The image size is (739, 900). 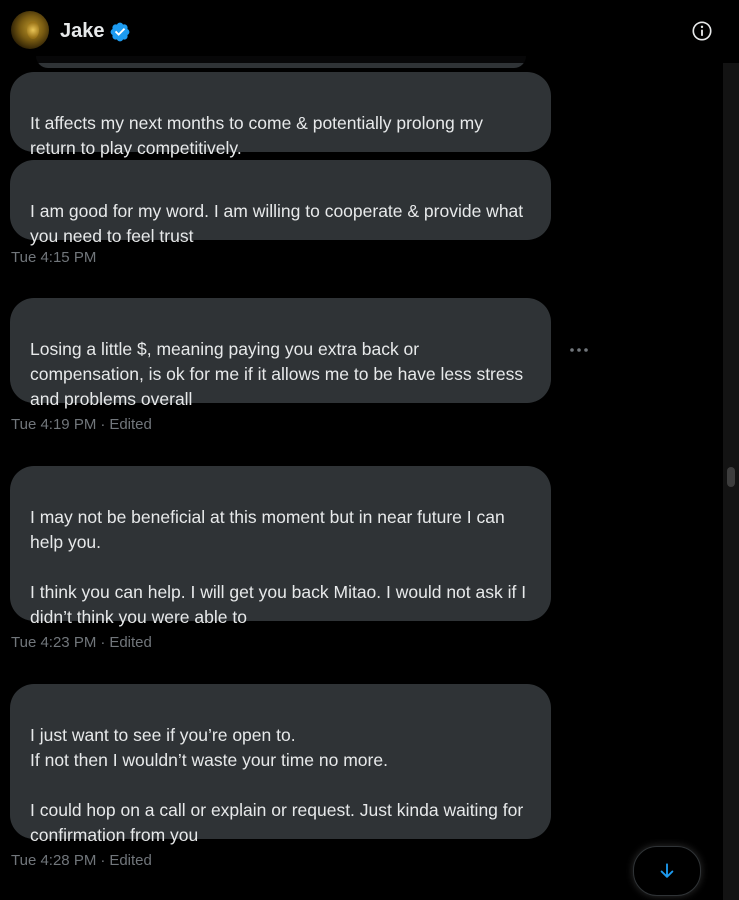 I want to click on timestamp-time: Tue 4:15 PM, so click(x=54, y=257).